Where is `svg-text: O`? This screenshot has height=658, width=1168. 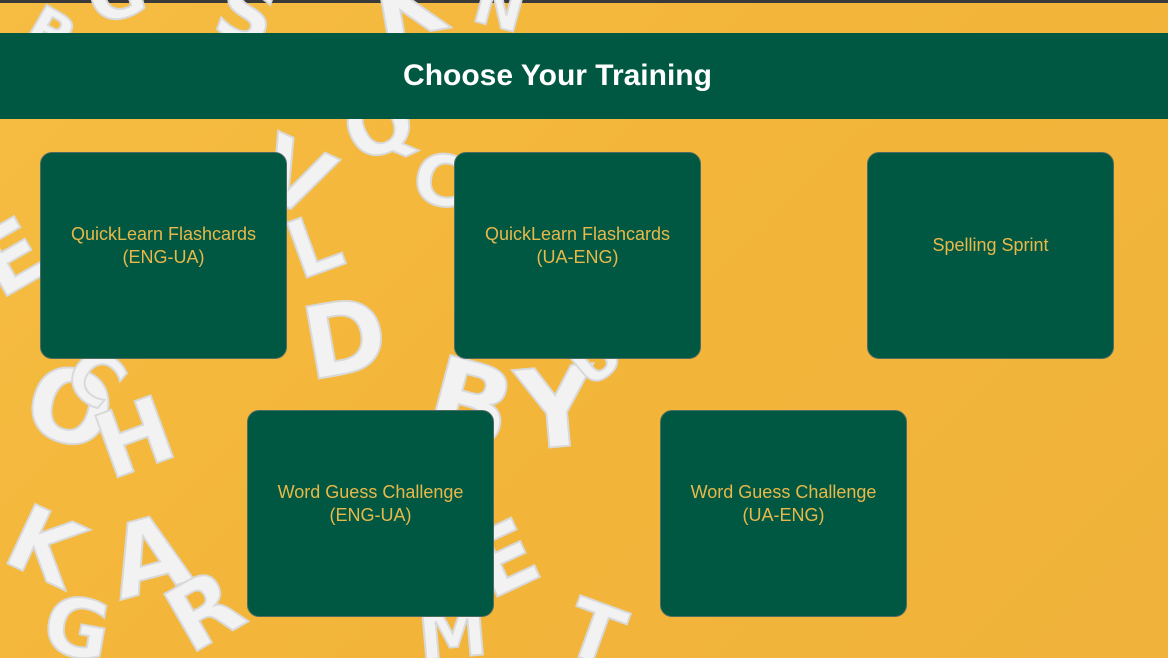
svg-text: O is located at coordinates (70, 407).